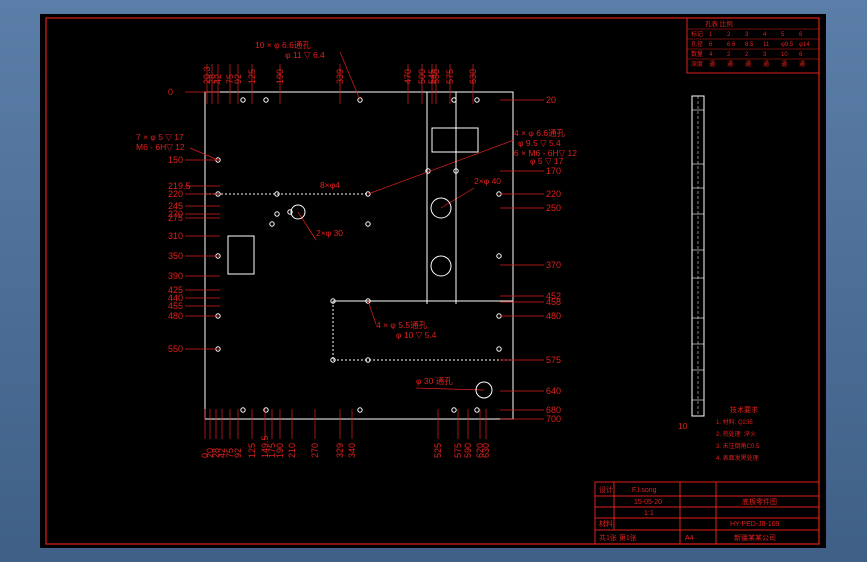  Describe the element at coordinates (238, 79) in the screenshot. I see `top-dim-label: 92` at that location.